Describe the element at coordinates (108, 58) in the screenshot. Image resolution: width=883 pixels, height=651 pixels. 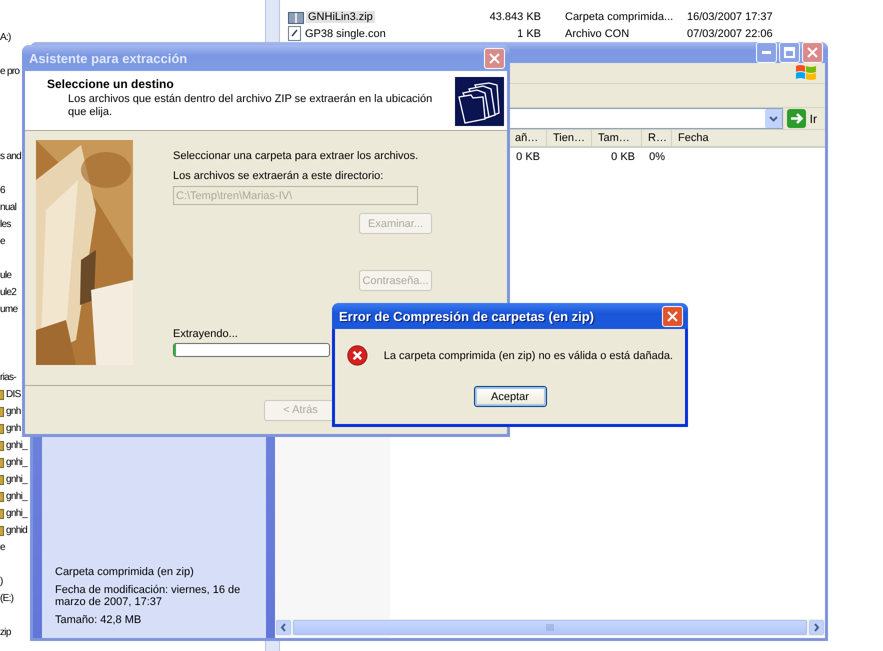
I see `window-title: Asistente para extracción` at that location.